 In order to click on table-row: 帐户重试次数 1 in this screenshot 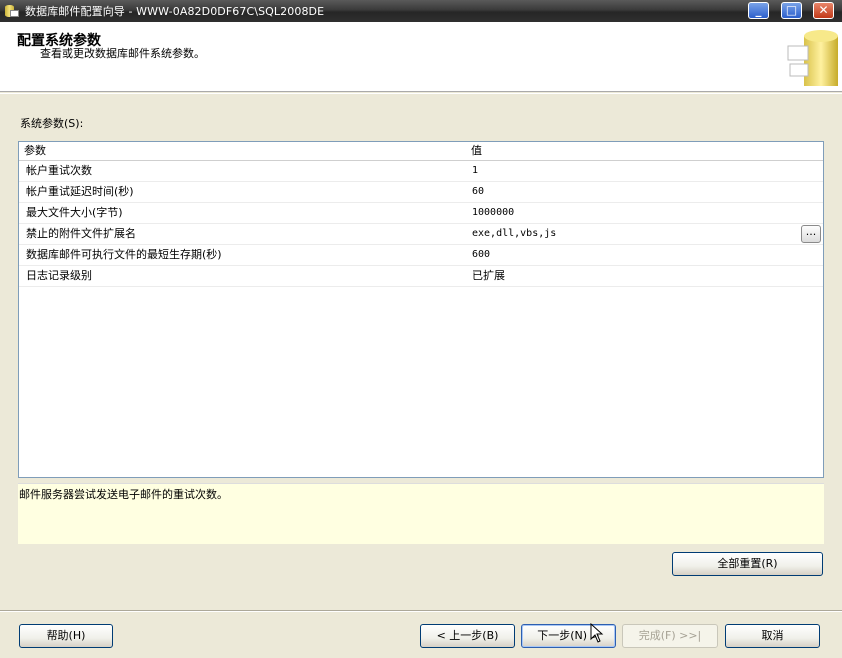, I will do `click(421, 171)`.